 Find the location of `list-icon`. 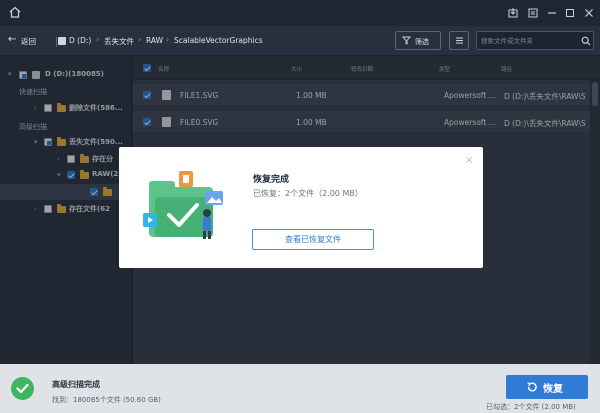

list-icon is located at coordinates (459, 40).